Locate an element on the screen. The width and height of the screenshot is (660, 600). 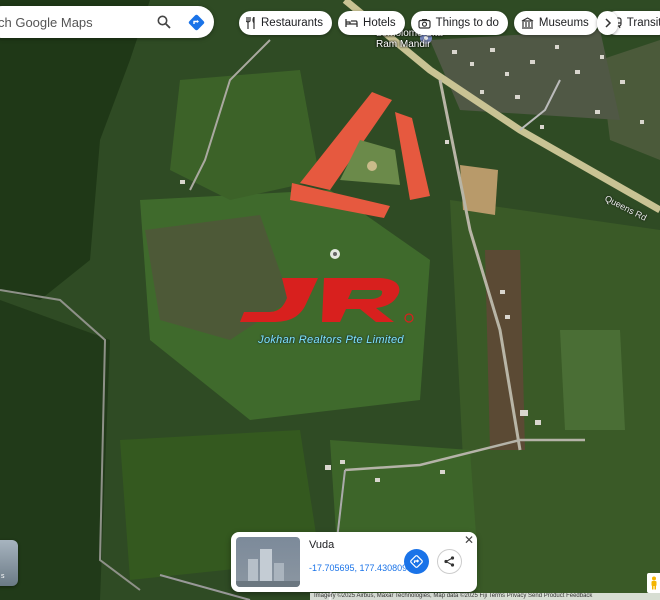
chip-things-to-do: Things to do is located at coordinates (459, 23).